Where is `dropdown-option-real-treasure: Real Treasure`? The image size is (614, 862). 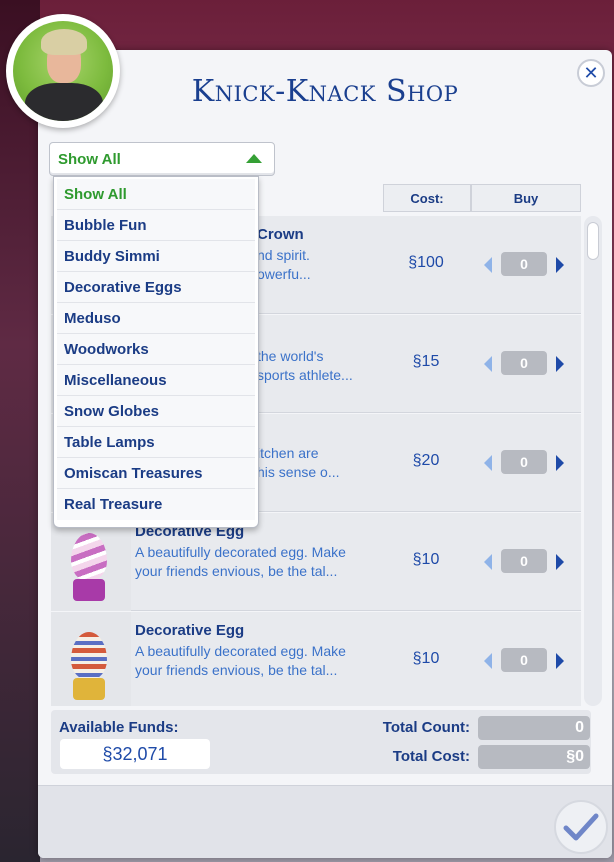
dropdown-option-real-treasure: Real Treasure is located at coordinates (156, 504).